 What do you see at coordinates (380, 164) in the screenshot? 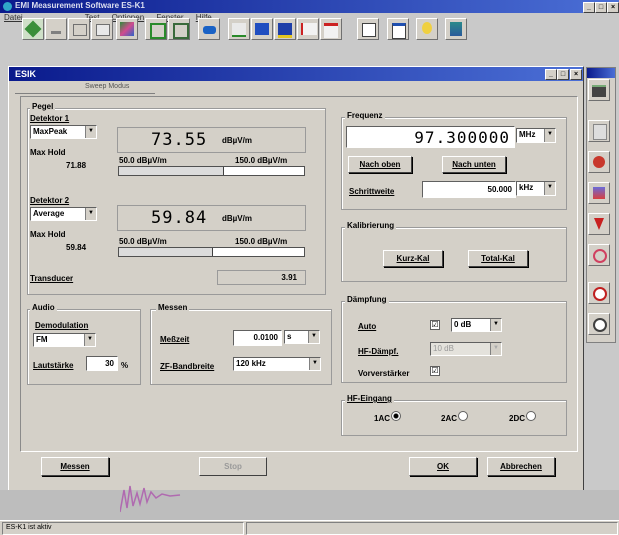
I see `nach-oben-button: Nach oben` at bounding box center [380, 164].